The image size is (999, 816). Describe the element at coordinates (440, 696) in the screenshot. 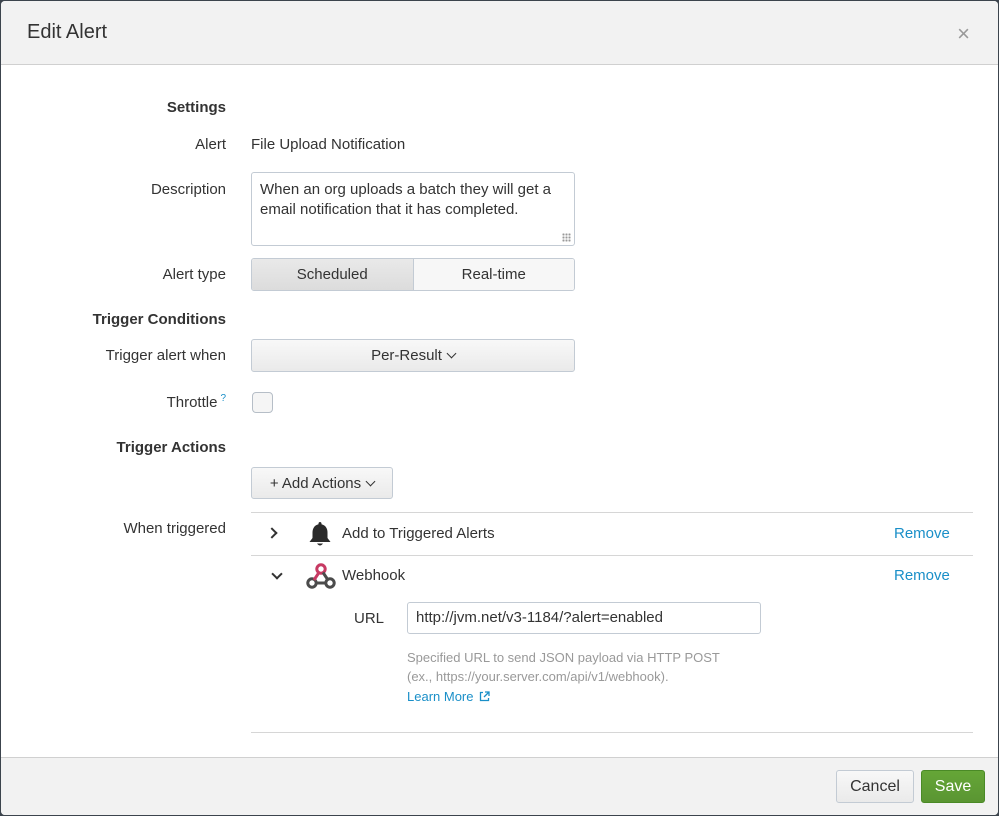

I see `learn-more-label: Learn More` at that location.